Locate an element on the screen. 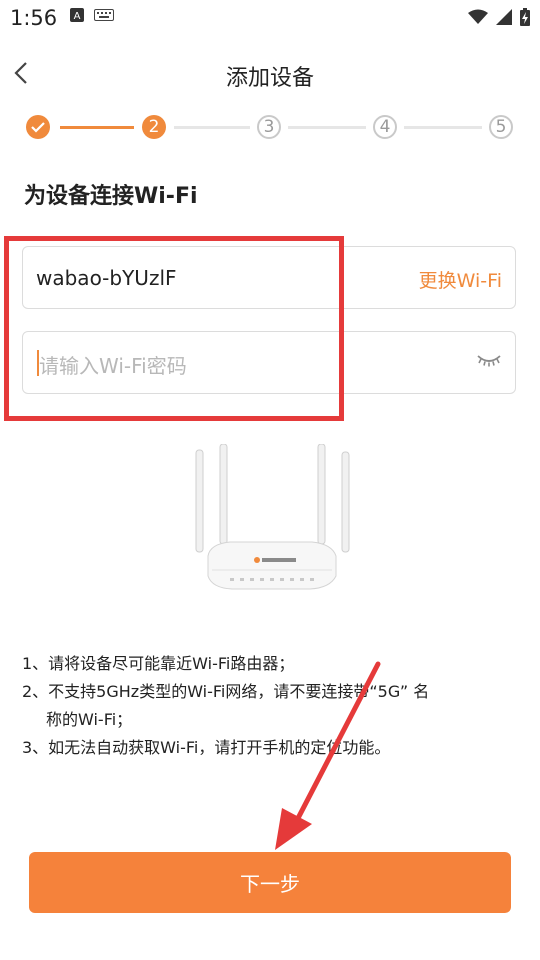 This screenshot has height=960, width=540. page-title: 添加设备 is located at coordinates (269, 78).